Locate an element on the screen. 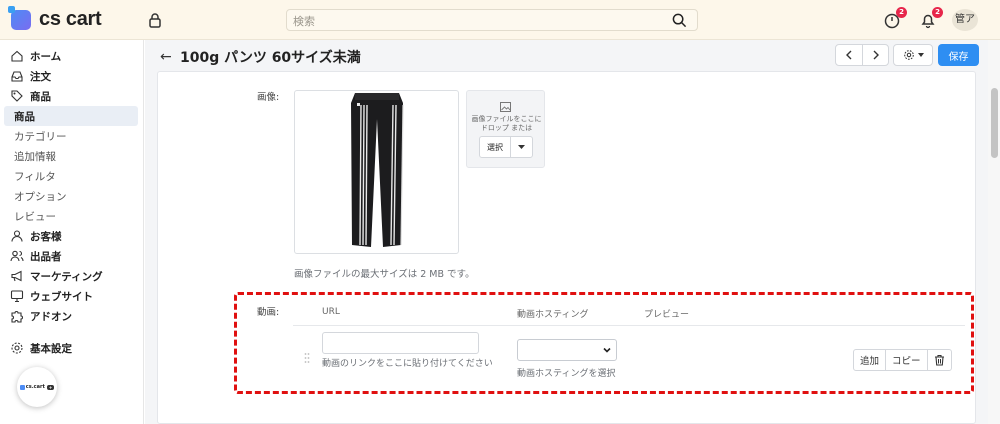 This screenshot has width=1000, height=424. drag-handle-icon is located at coordinates (307, 358).